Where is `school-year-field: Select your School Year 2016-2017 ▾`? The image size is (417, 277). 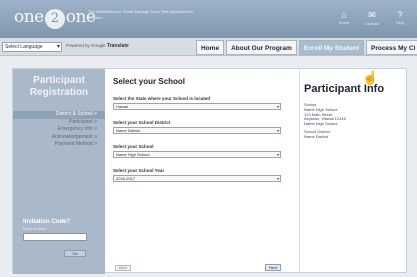
school-year-field: Select your School Year 2016-2017 ▾ is located at coordinates (203, 175).